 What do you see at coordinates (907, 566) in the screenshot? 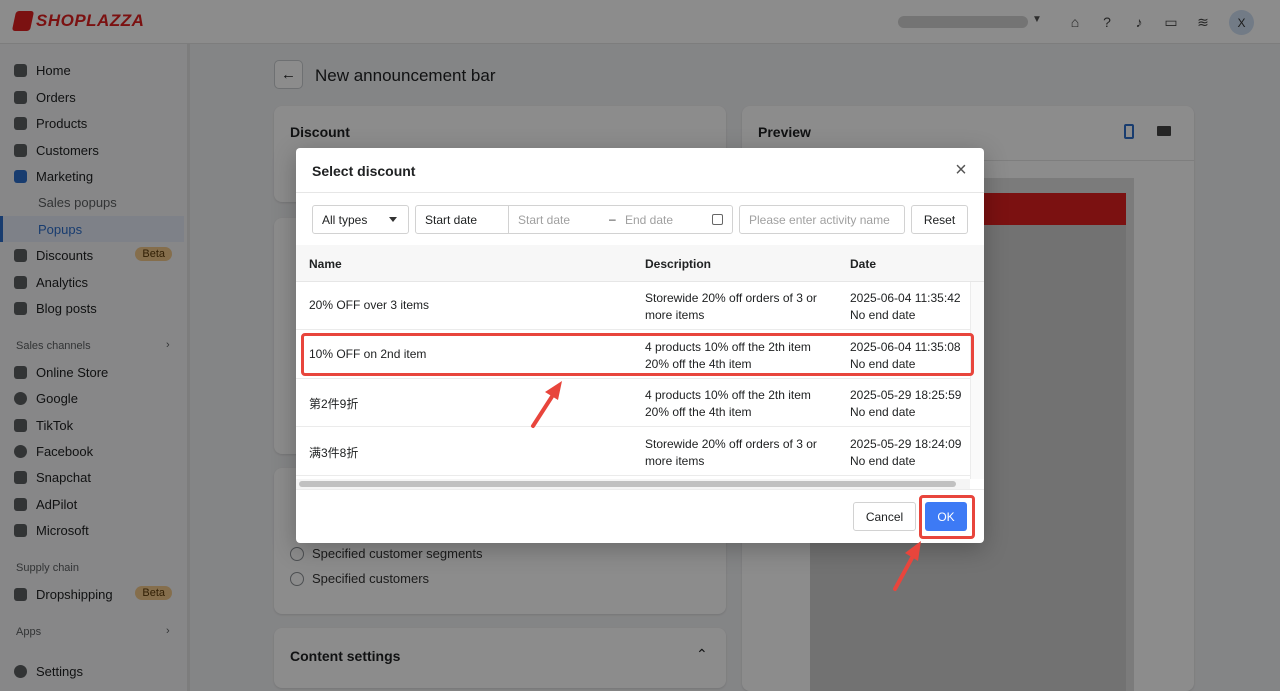
I see `arrow-to-ok-icon` at bounding box center [907, 566].